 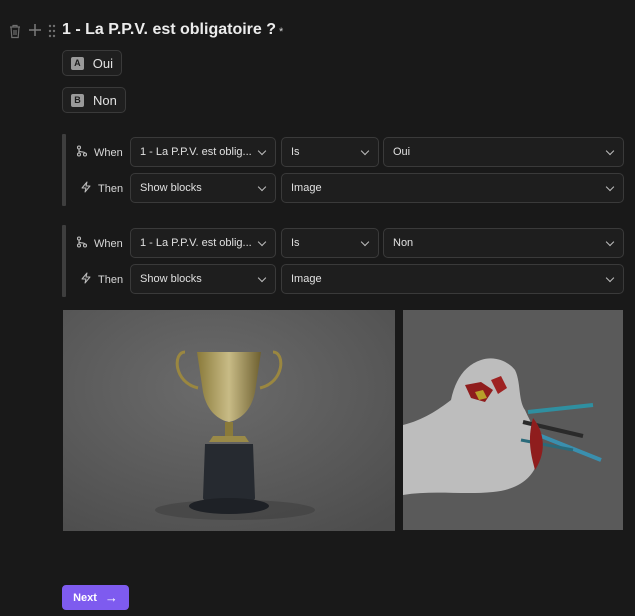 What do you see at coordinates (102, 63) in the screenshot?
I see `choice-a-label: Oui` at bounding box center [102, 63].